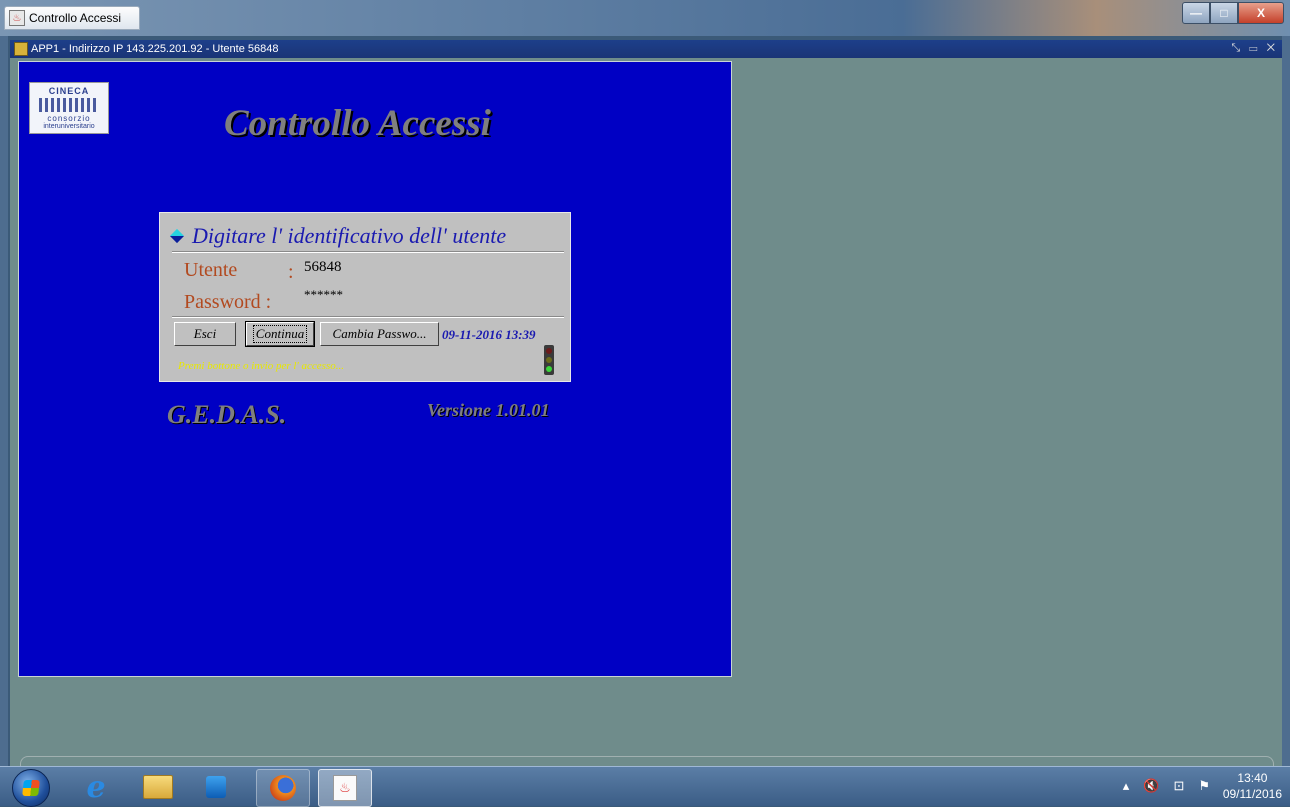 This screenshot has height=807, width=1290. I want to click on internet-explorer-icon: e, so click(96, 787).